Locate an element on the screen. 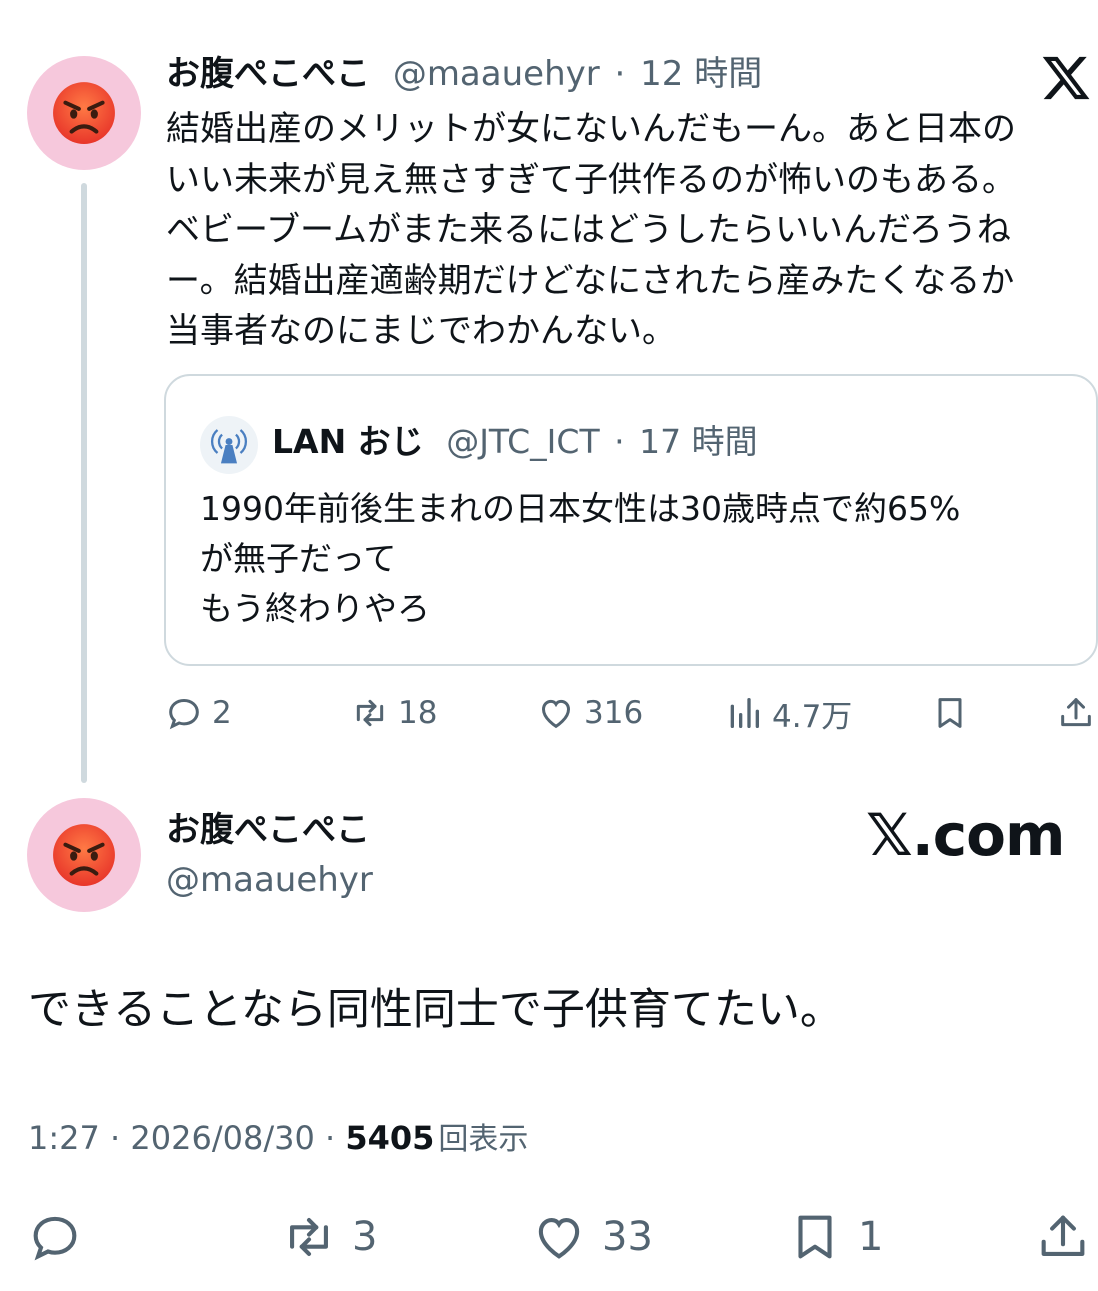  reply-button is located at coordinates (55, 1237).